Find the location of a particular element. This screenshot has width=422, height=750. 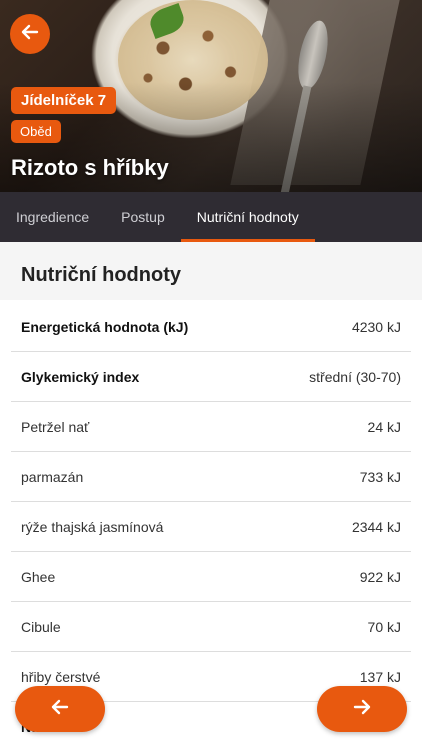

row-label: Petržel nať is located at coordinates (55, 426).